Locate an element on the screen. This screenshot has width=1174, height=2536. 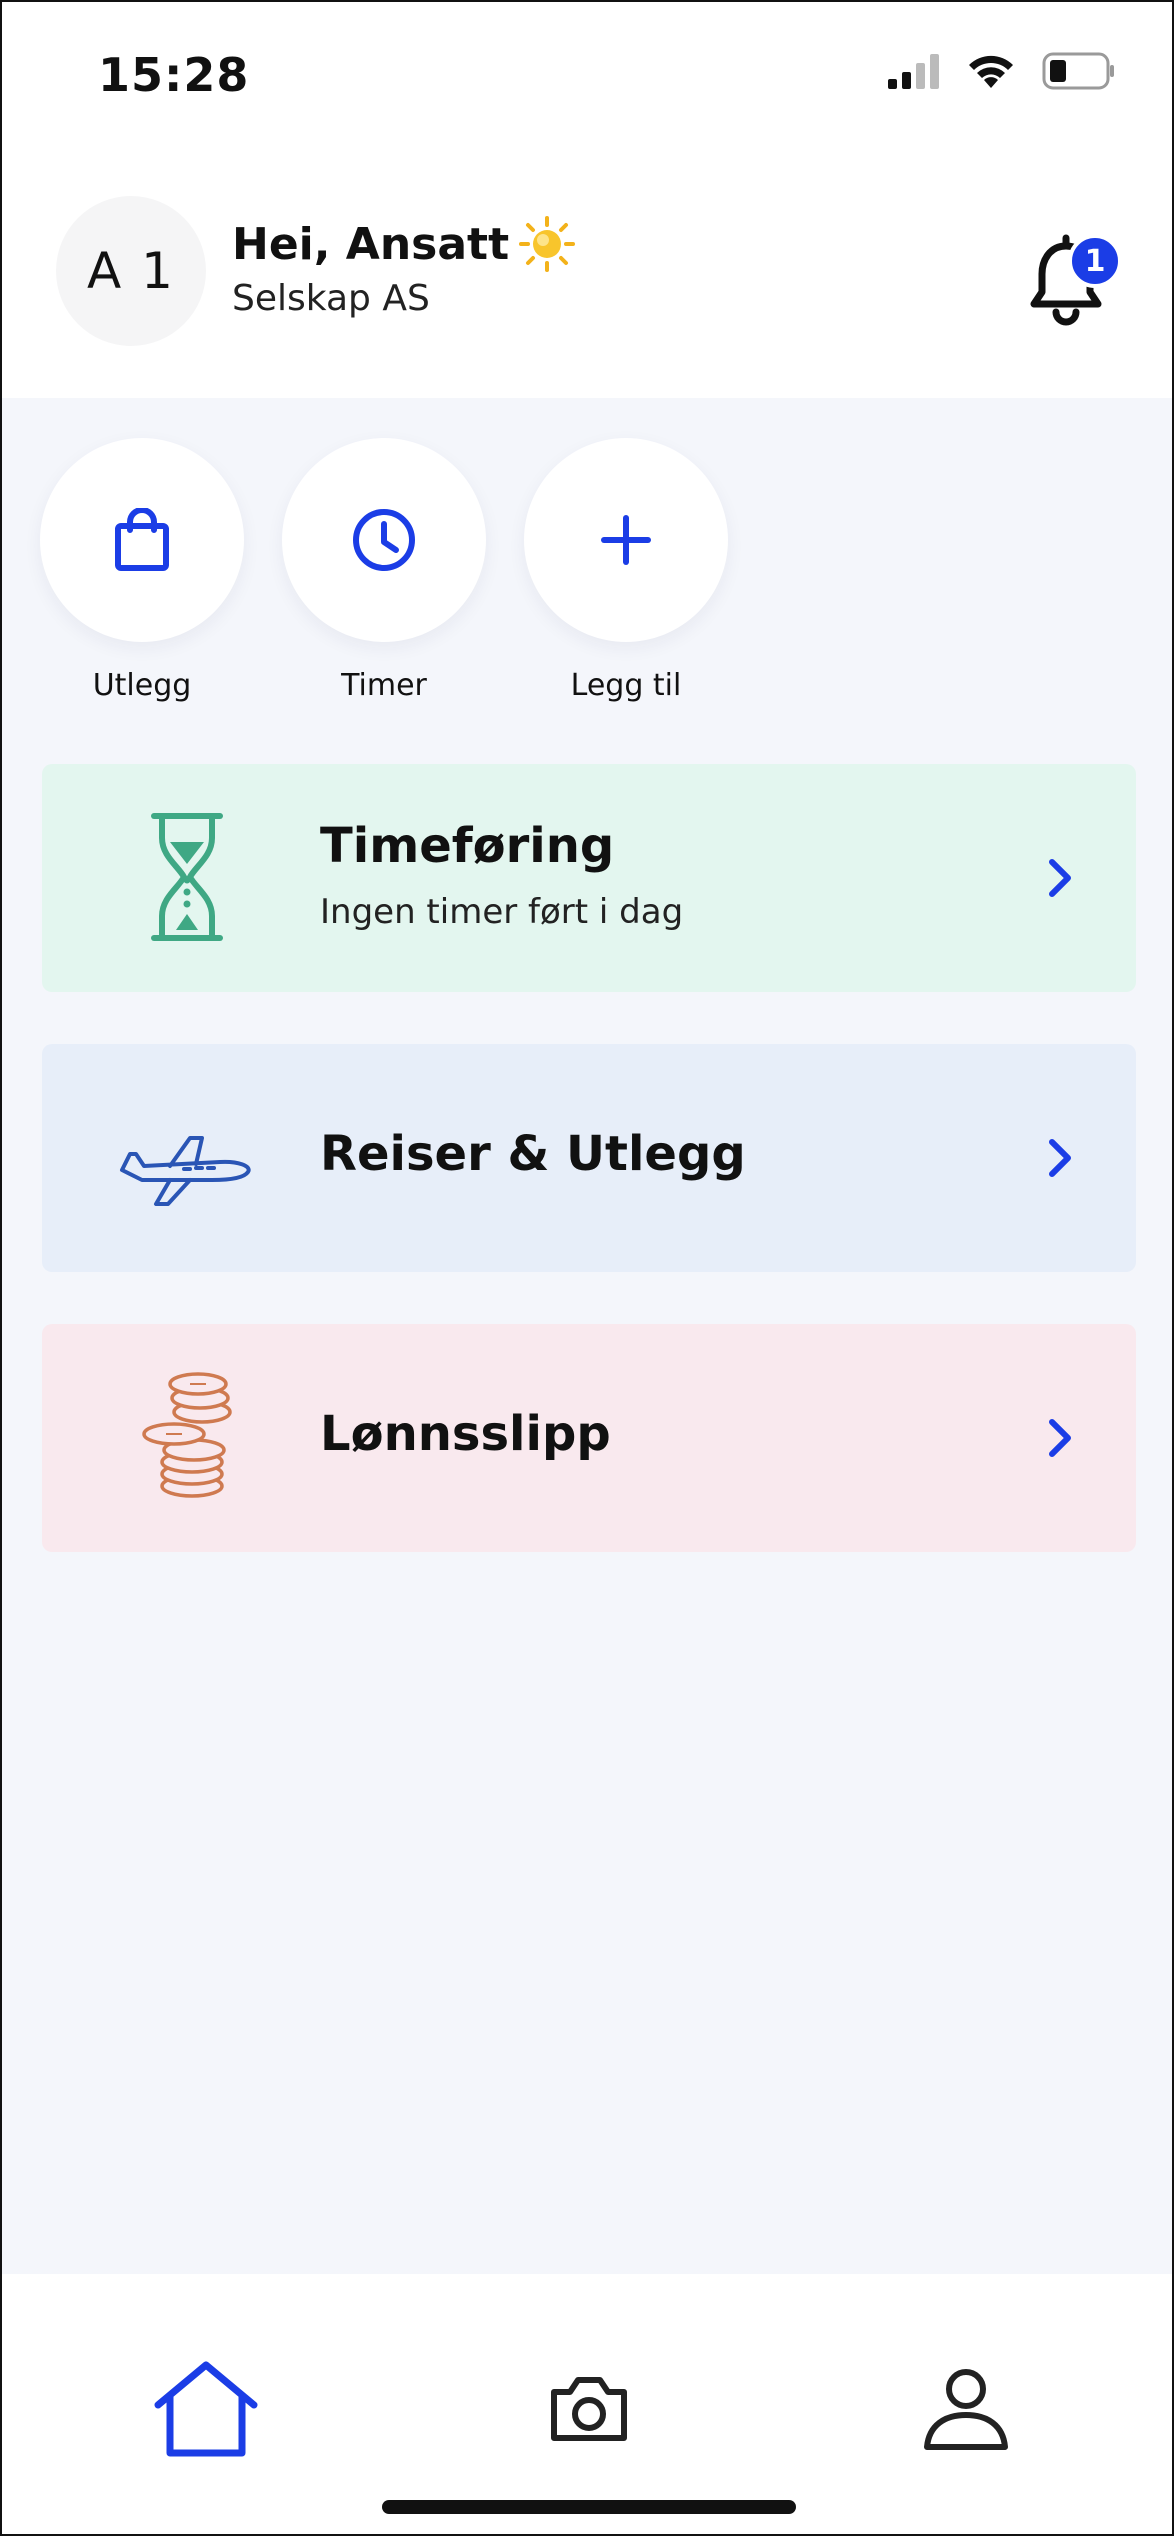
card-subtitle: Ingen timer ført i dag is located at coordinates (502, 912).